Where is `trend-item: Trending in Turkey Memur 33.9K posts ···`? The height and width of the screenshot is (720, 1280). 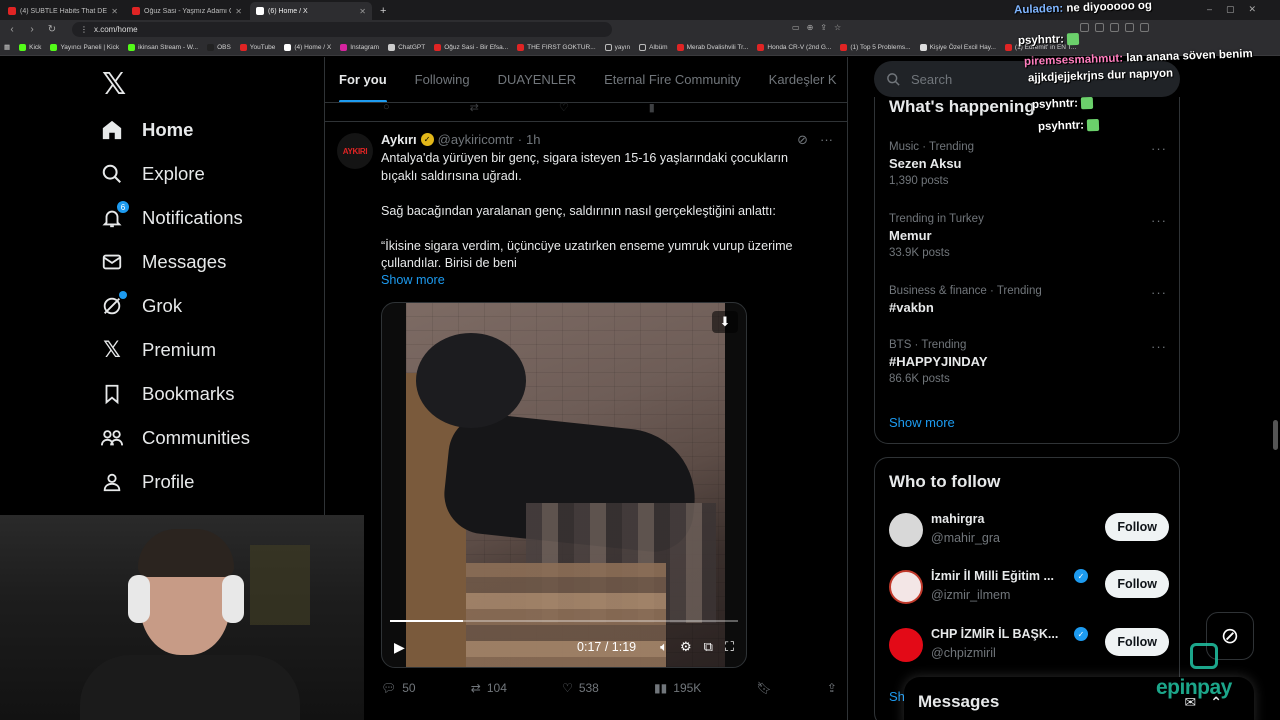 trend-item: Trending in Turkey Memur 33.9K posts ··· is located at coordinates (1028, 236).